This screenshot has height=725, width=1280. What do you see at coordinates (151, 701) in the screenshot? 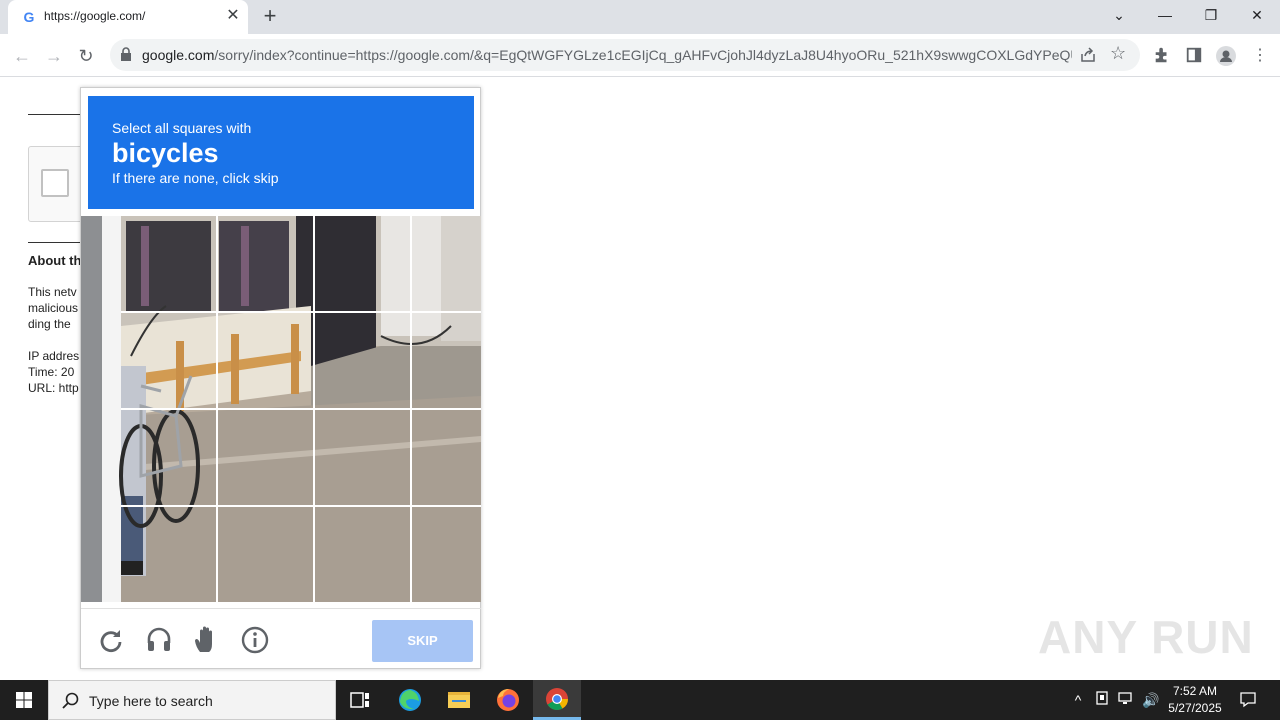
I see `search-placeholder: Type here to search` at bounding box center [151, 701].